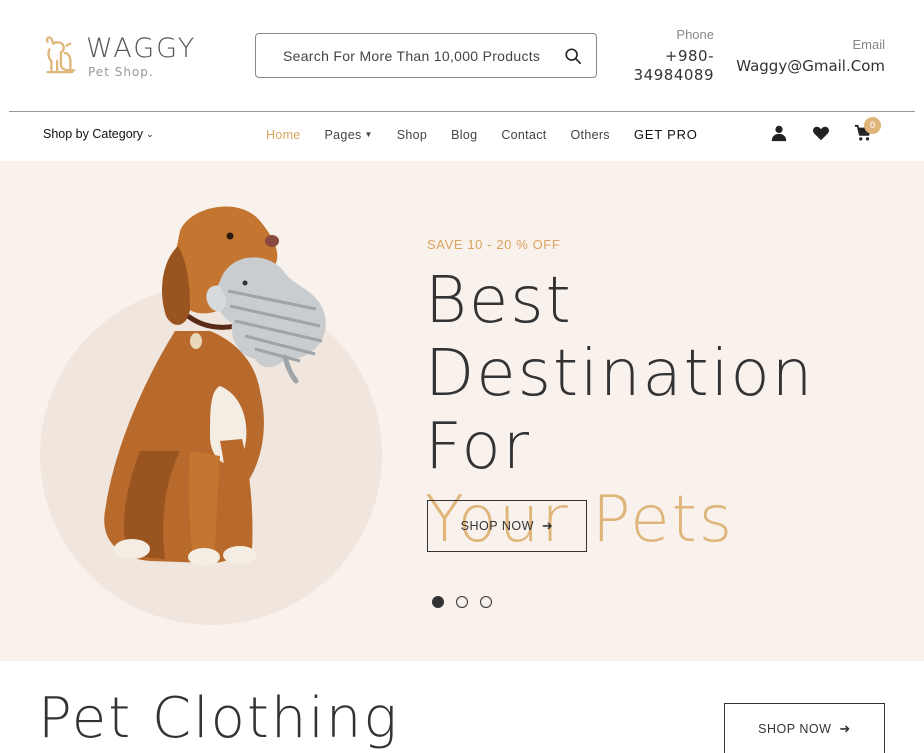  Describe the element at coordinates (695, 34) in the screenshot. I see `phone-label: Phone` at that location.